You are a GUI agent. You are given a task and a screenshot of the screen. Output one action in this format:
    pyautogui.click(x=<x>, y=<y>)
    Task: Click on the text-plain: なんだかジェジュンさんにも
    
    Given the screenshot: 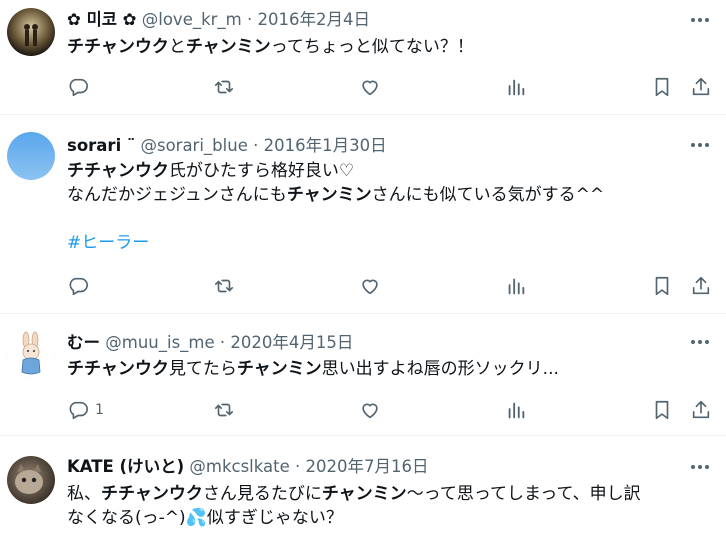 What is the action you would take?
    pyautogui.click(x=177, y=195)
    